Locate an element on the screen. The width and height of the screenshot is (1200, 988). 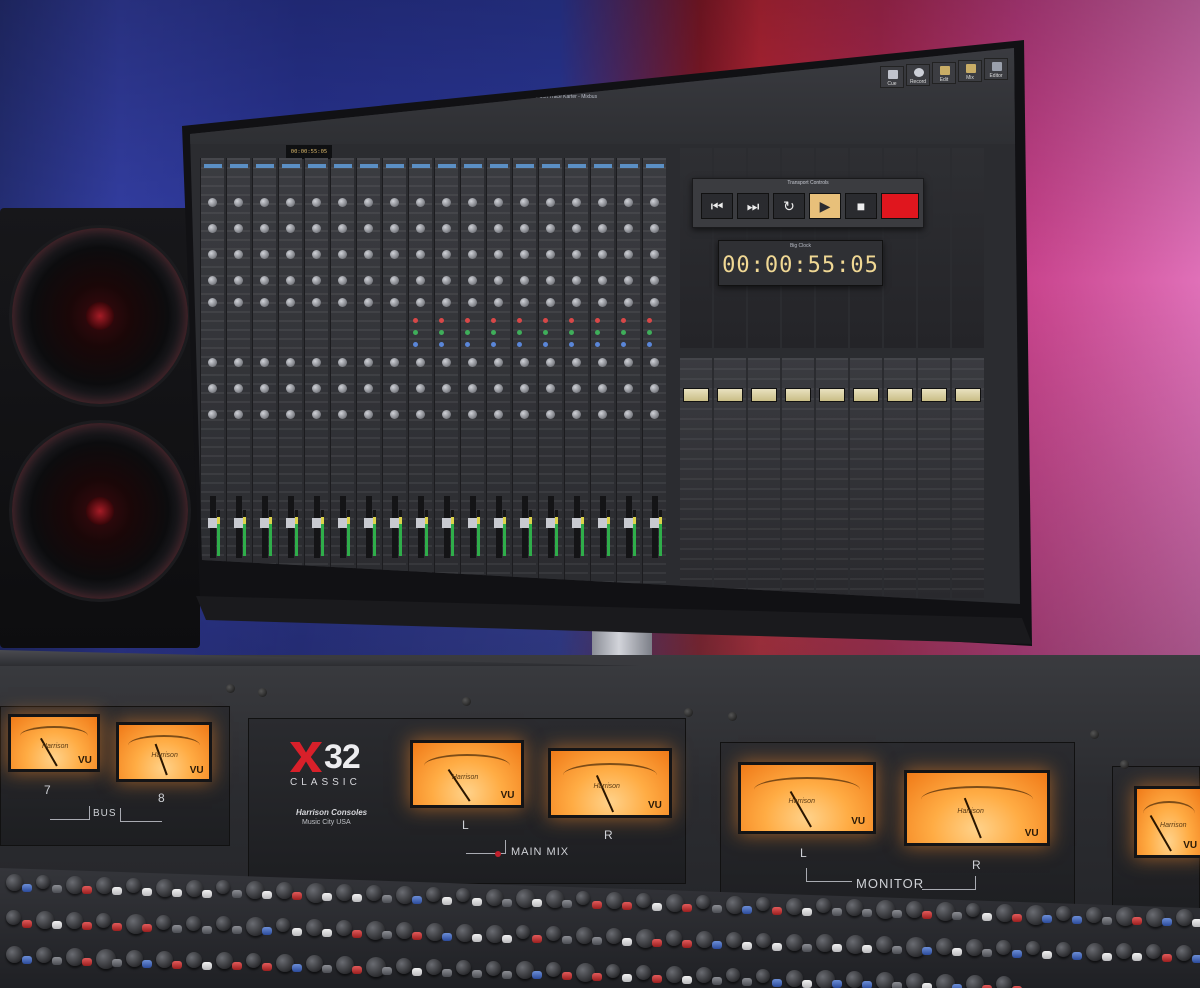
toolbar-record-button: Record is located at coordinates (918, 75).